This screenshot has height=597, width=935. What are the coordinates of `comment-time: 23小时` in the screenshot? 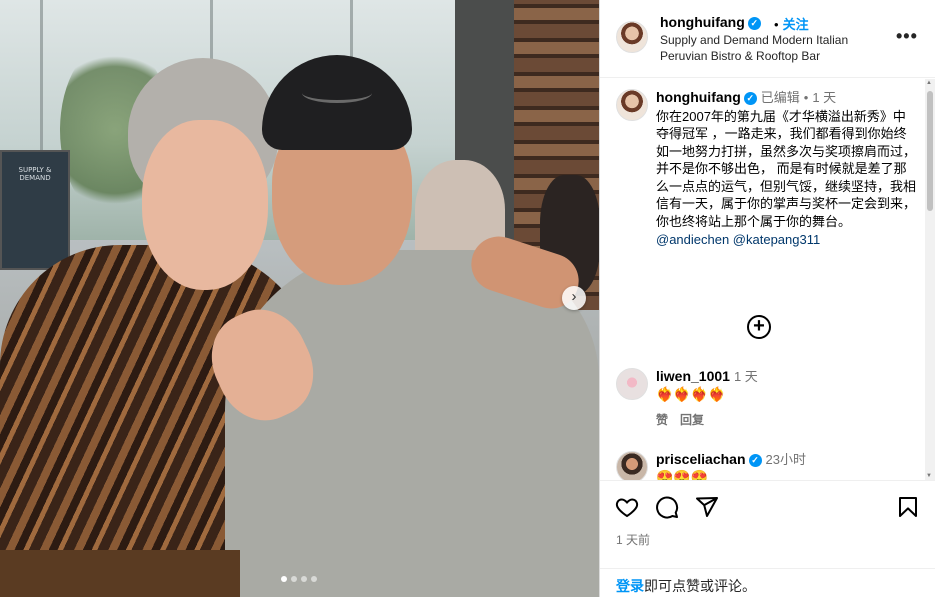 It's located at (786, 459).